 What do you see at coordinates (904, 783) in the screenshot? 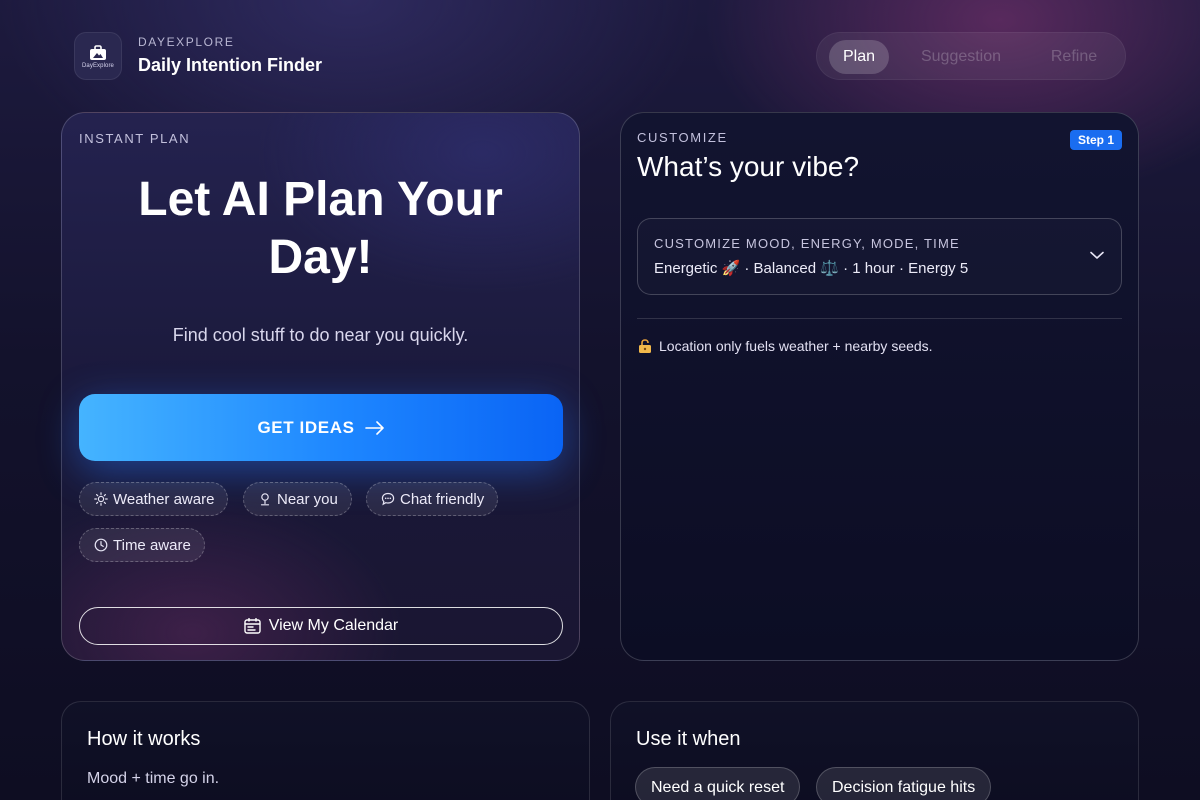
I see `pill-decision-fatigue: Decision fatigue hits` at bounding box center [904, 783].